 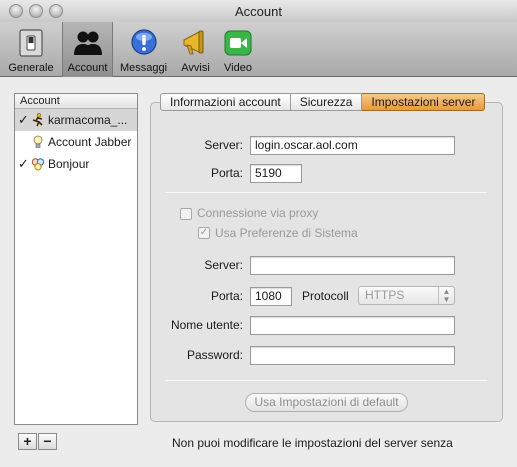 I want to click on use-proxy-label: Connessione via proxy, so click(x=258, y=213).